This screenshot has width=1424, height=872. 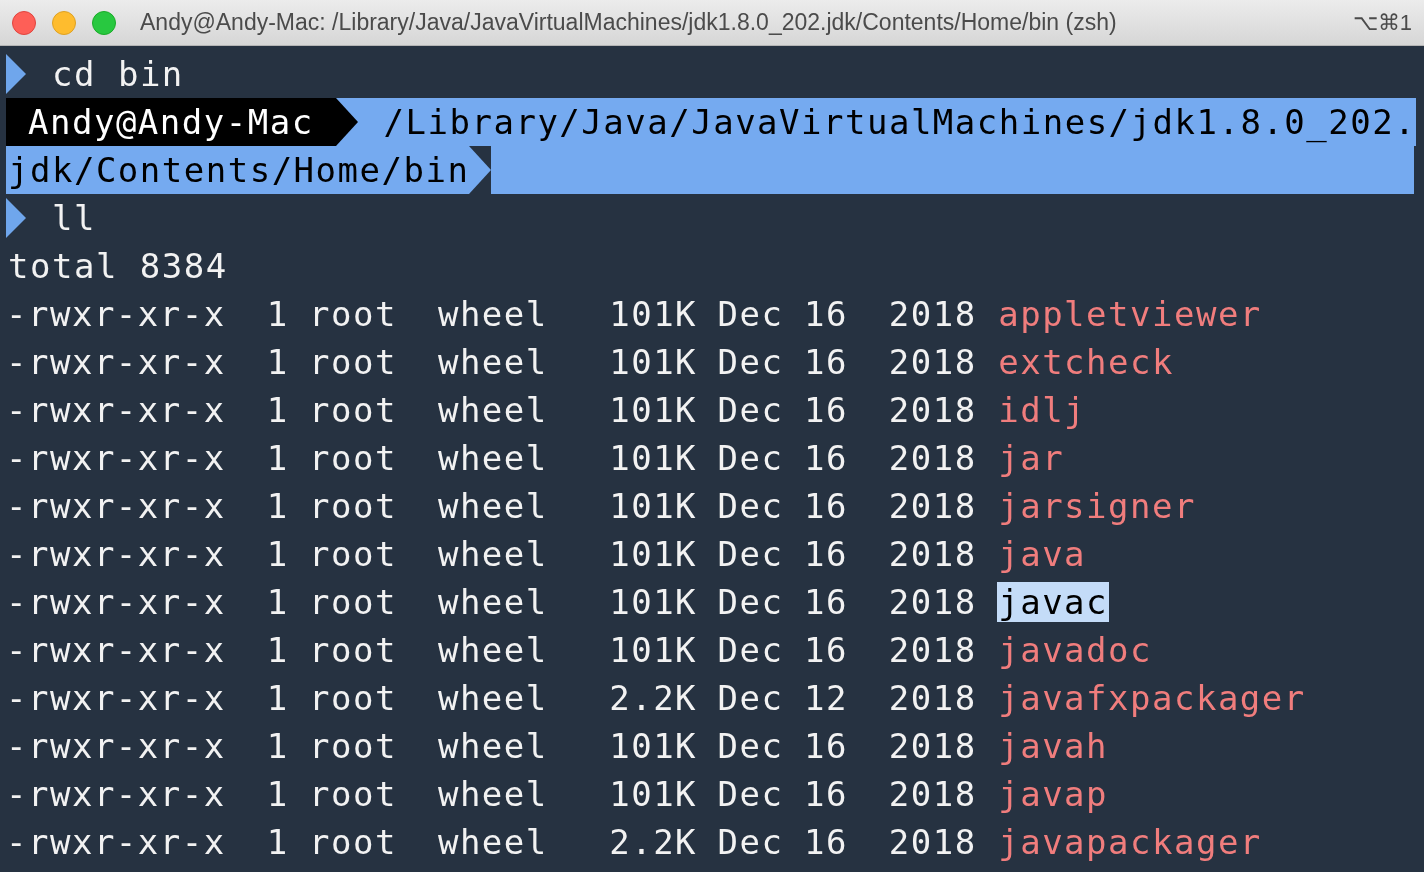 I want to click on file-name: jarsigner, so click(x=1097, y=506).